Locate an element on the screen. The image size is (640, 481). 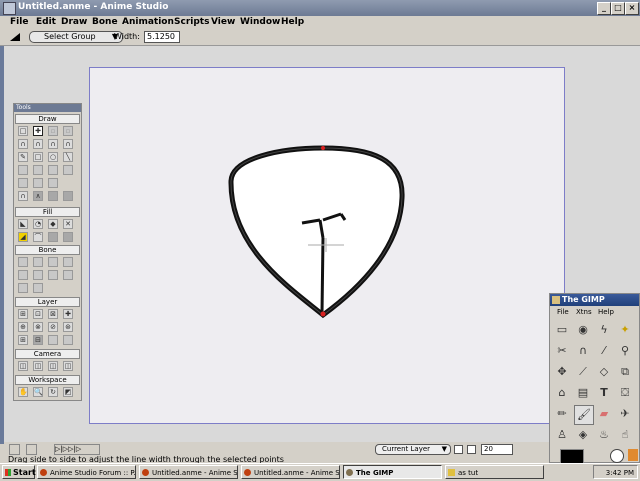
playback-controls: ▷|▷▷|▷ is located at coordinates (77, 449).